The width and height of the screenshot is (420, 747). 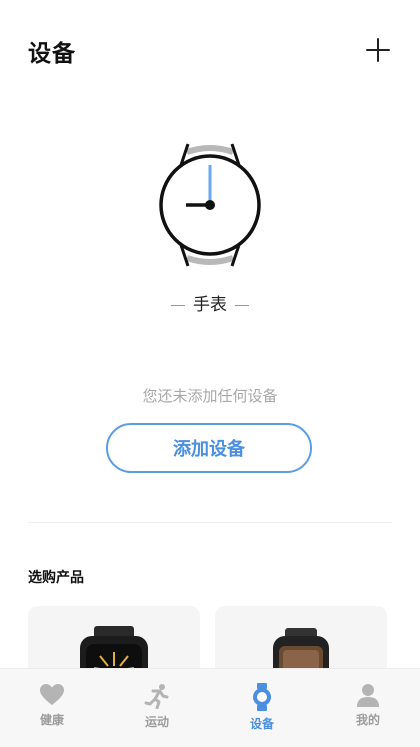 I want to click on device-type-text: 手表, so click(x=210, y=305).